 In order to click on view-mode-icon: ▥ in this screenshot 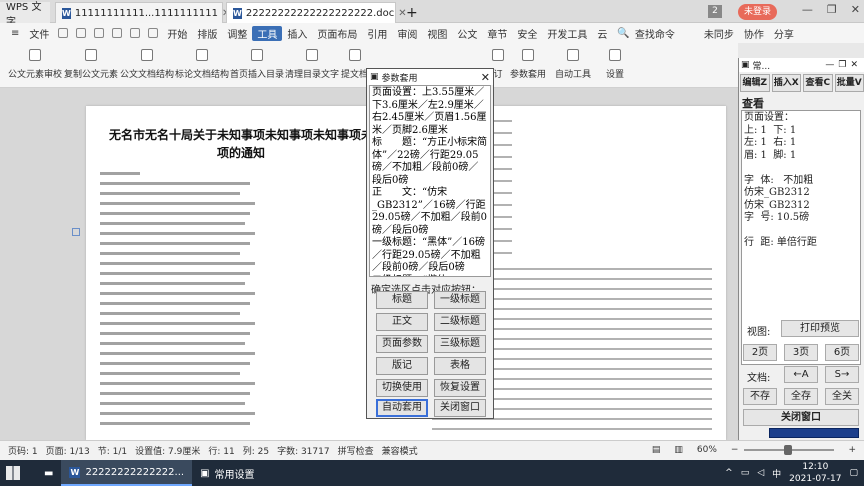, I will do `click(678, 450)`.